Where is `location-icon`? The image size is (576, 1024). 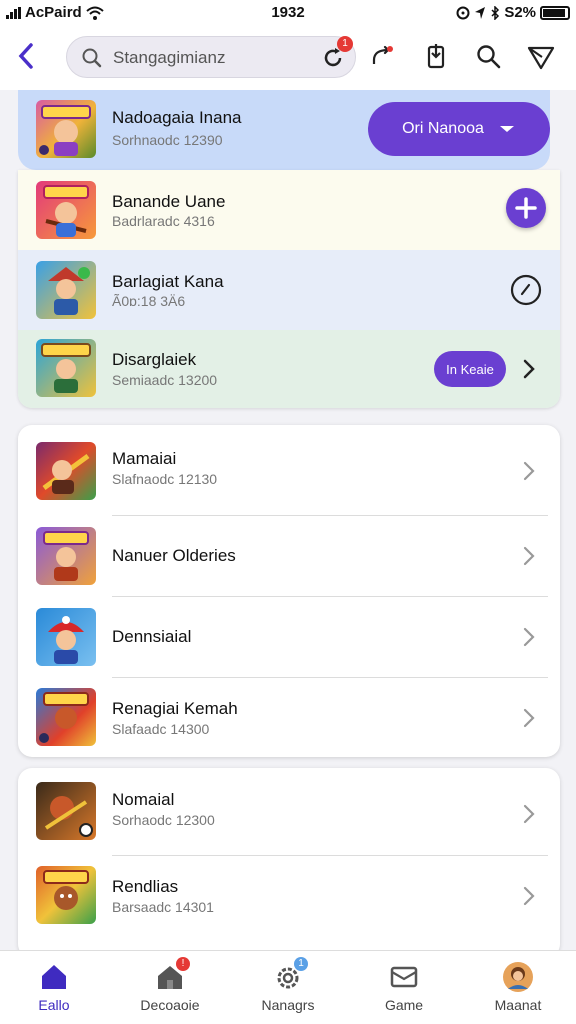 location-icon is located at coordinates (480, 12).